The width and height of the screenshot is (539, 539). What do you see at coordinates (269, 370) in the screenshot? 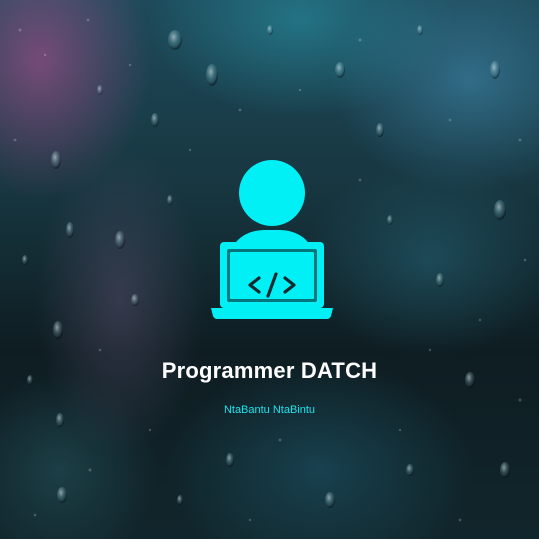
I see `profile-name: Programmer DATCH` at bounding box center [269, 370].